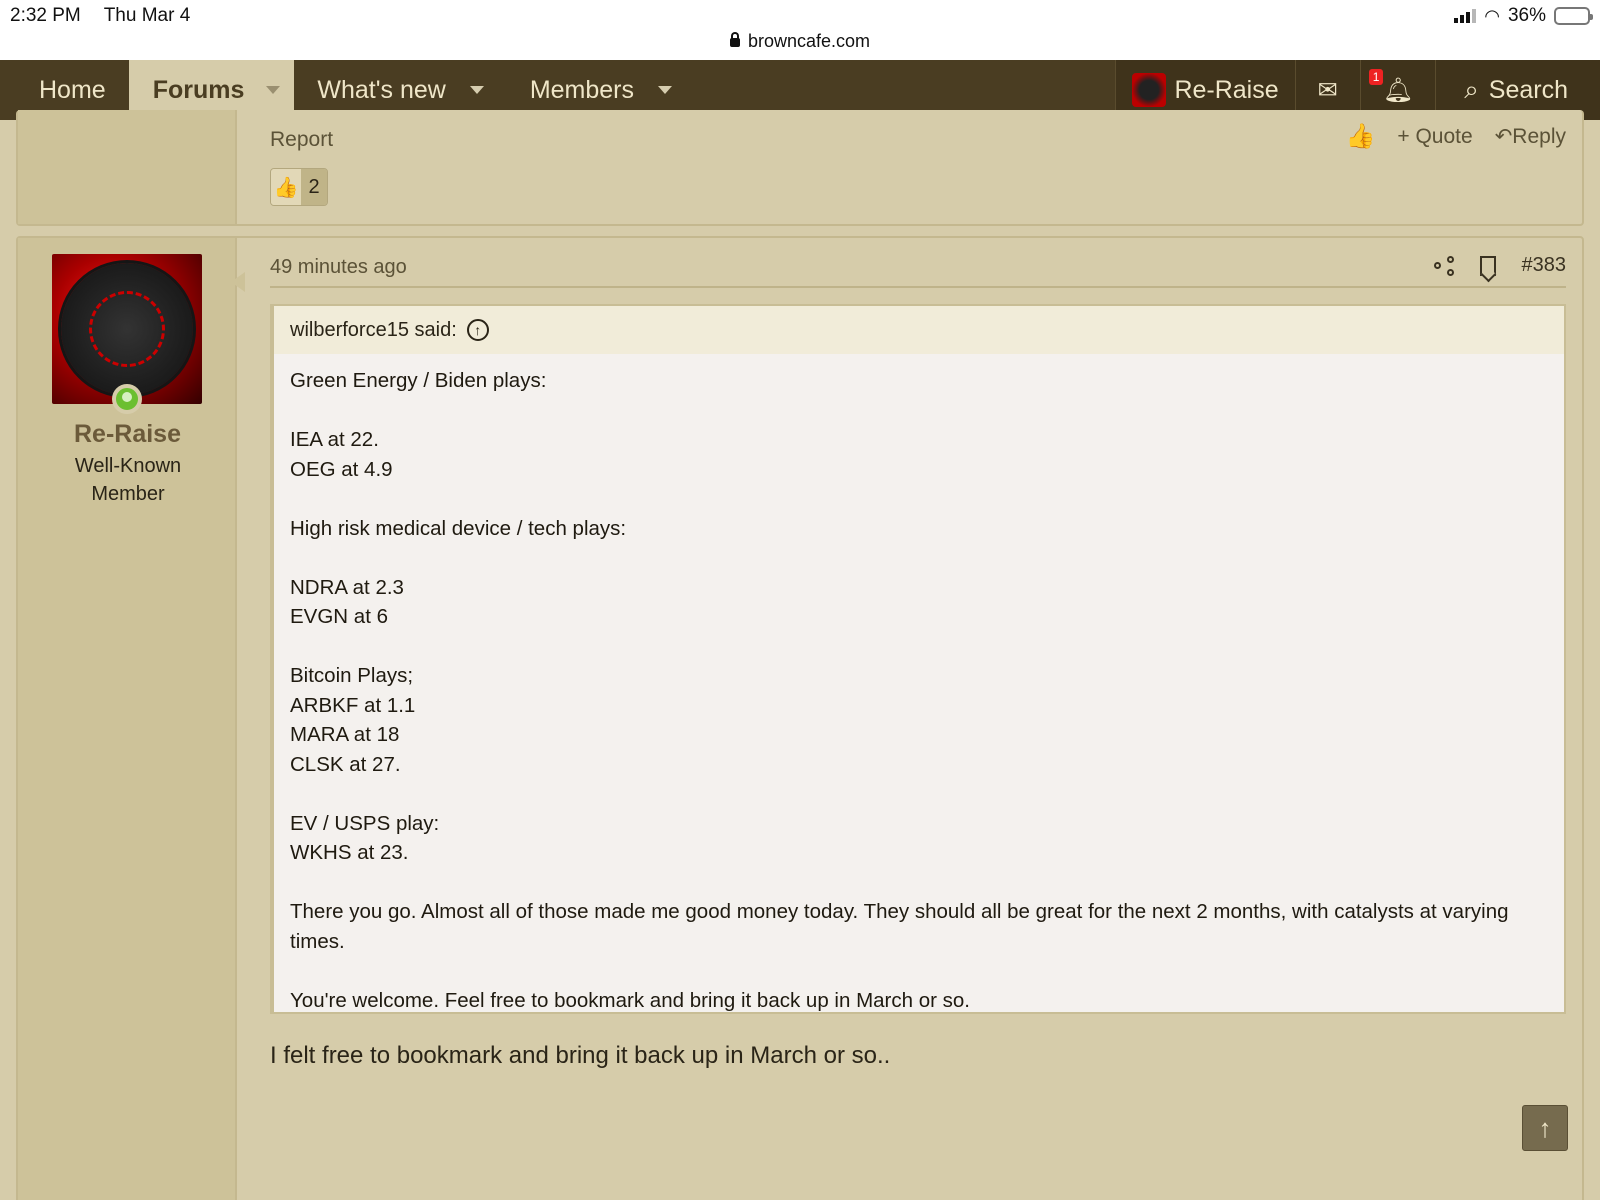 The image size is (1600, 1200). I want to click on arrow-up-icon: ↑, so click(1545, 1127).